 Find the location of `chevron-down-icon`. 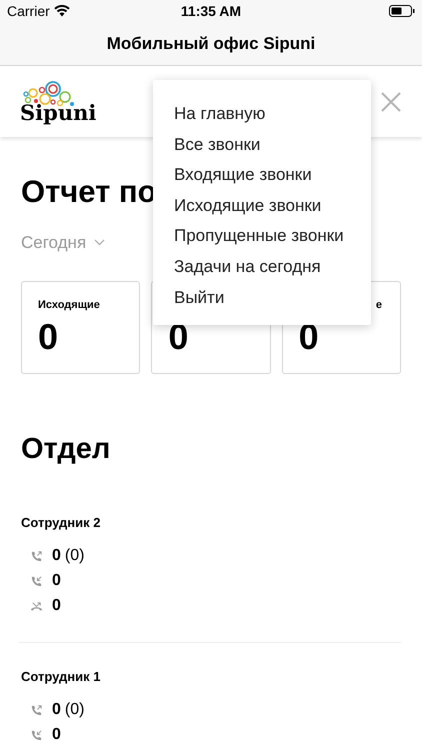

chevron-down-icon is located at coordinates (100, 242).